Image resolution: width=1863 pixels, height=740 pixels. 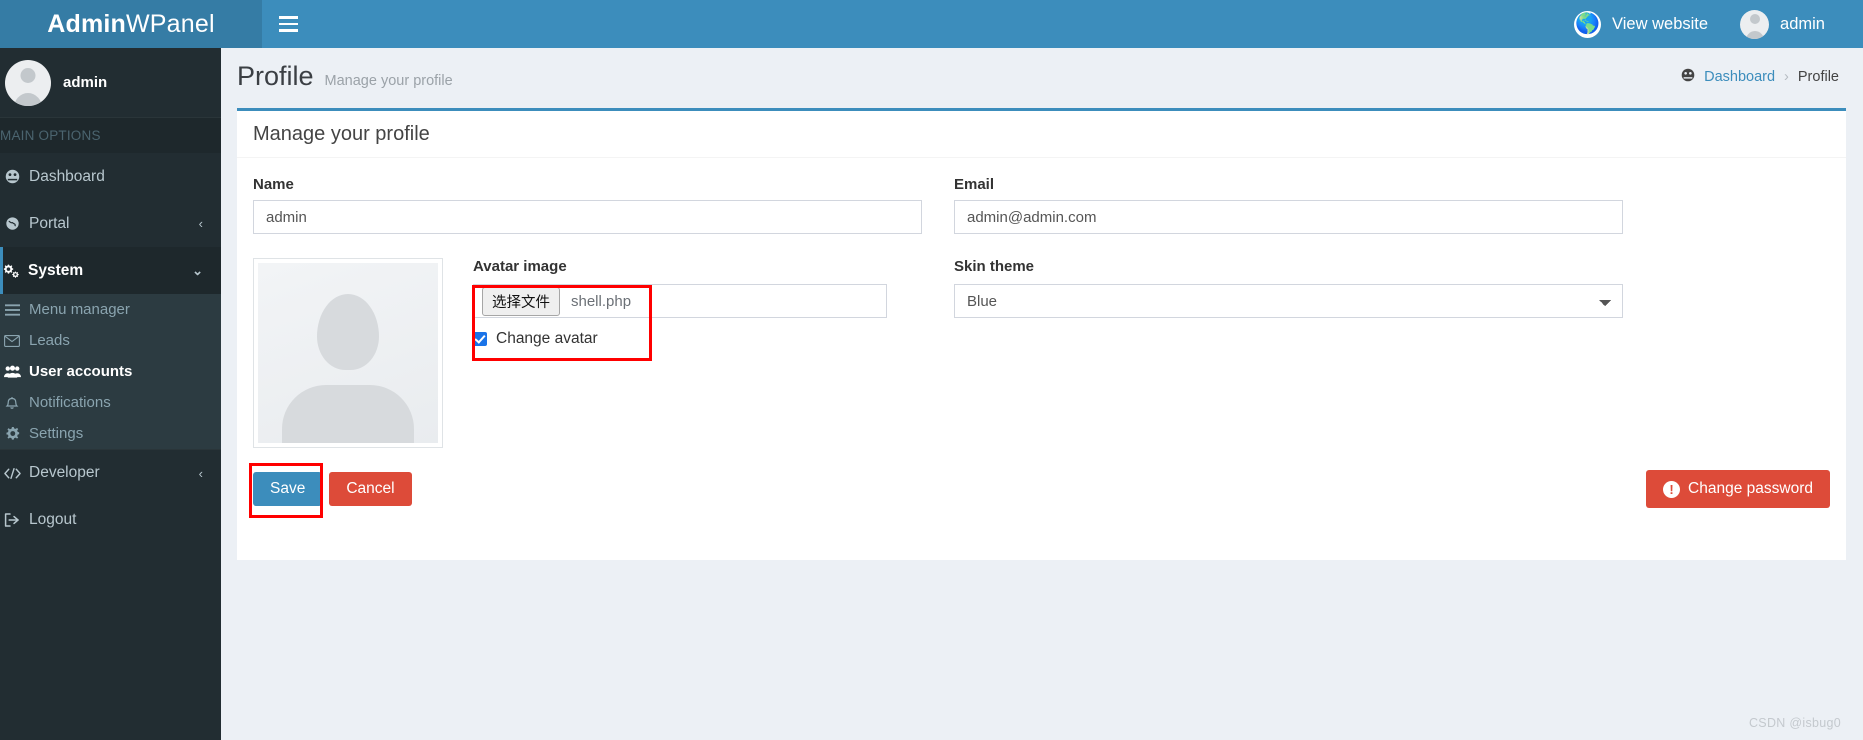 I want to click on name-field-group: Name, so click(x=587, y=205).